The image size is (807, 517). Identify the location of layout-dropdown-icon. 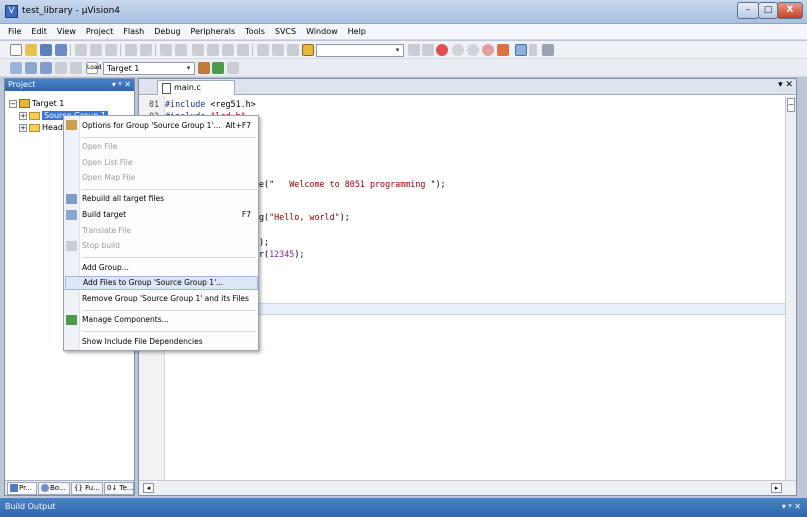
(533, 50).